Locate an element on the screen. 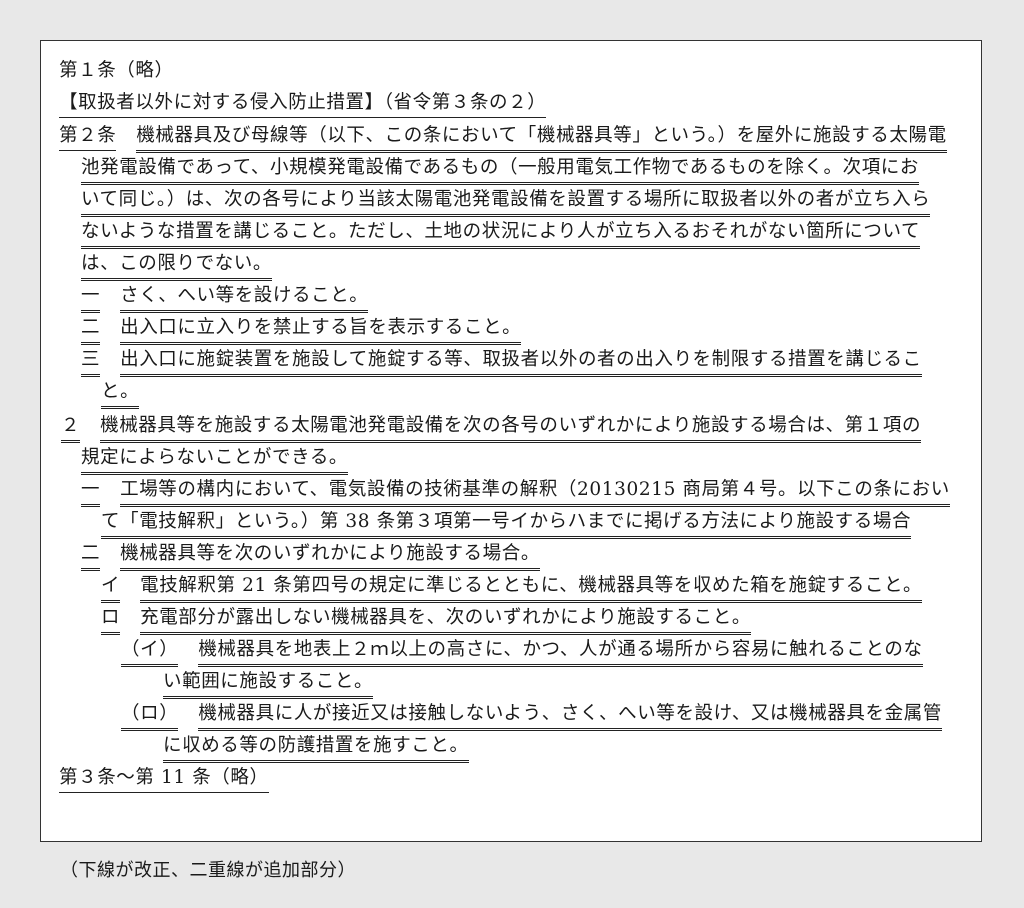 The height and width of the screenshot is (908, 1024). text-line: は、この限りでない。 is located at coordinates (177, 266).